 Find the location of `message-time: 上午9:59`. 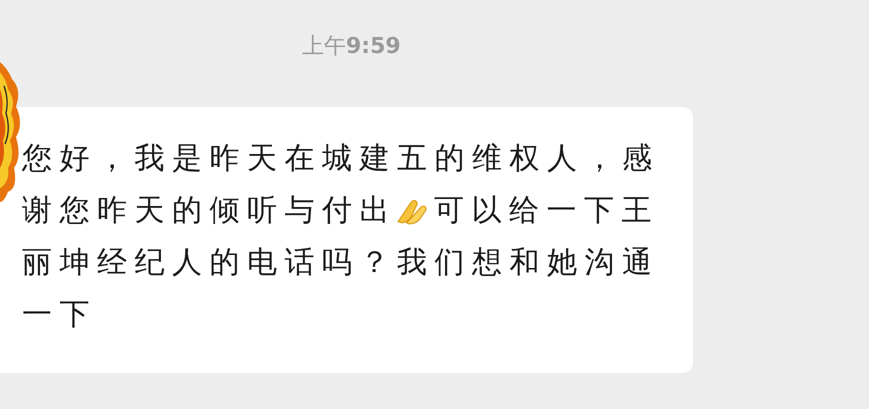

message-time: 上午9:59 is located at coordinates (351, 47).